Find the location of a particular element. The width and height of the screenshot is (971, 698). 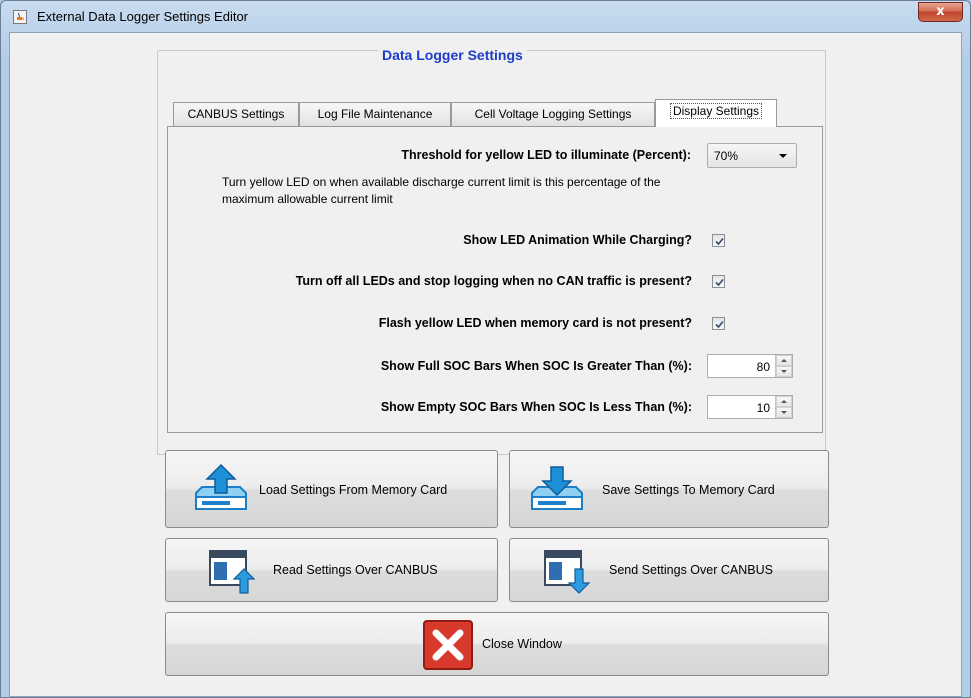

read-window-icon is located at coordinates (232, 572).